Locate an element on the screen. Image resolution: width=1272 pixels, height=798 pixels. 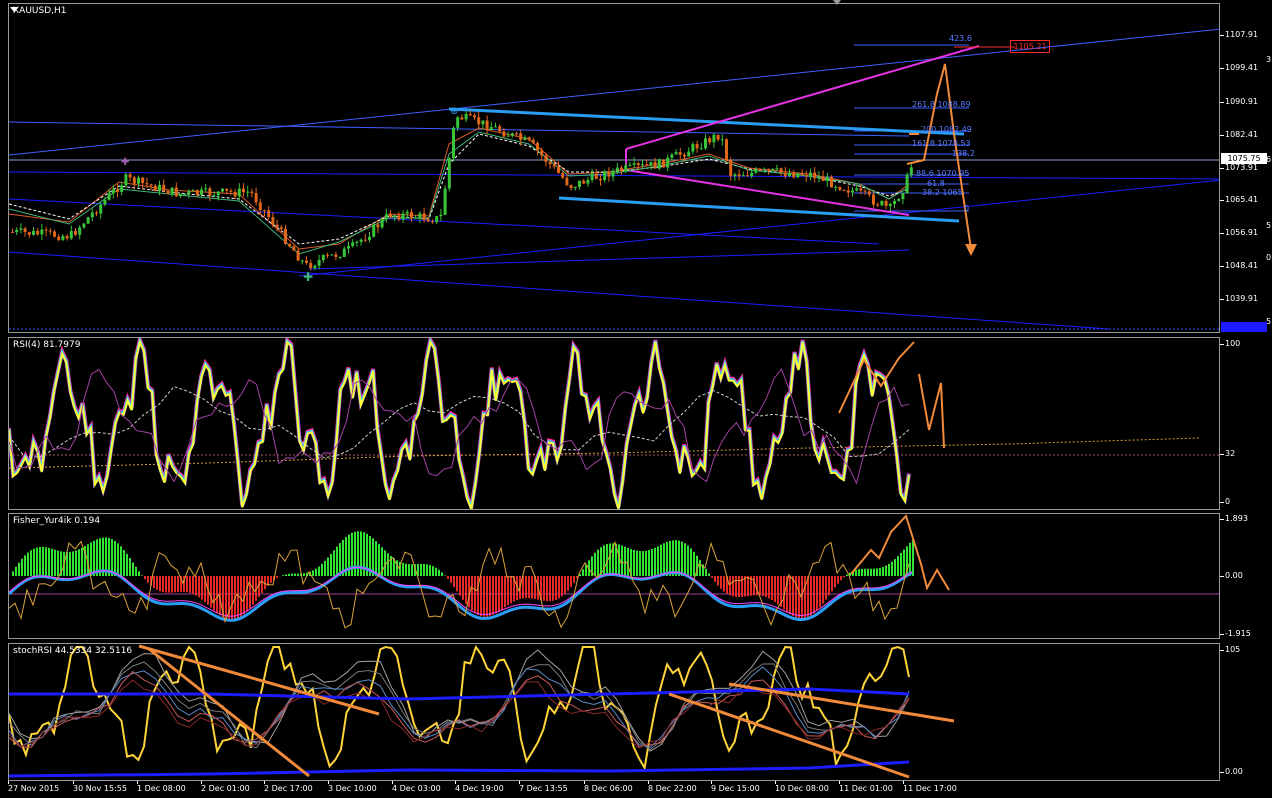
price-tick: 1082.41 is located at coordinates (1239, 134).